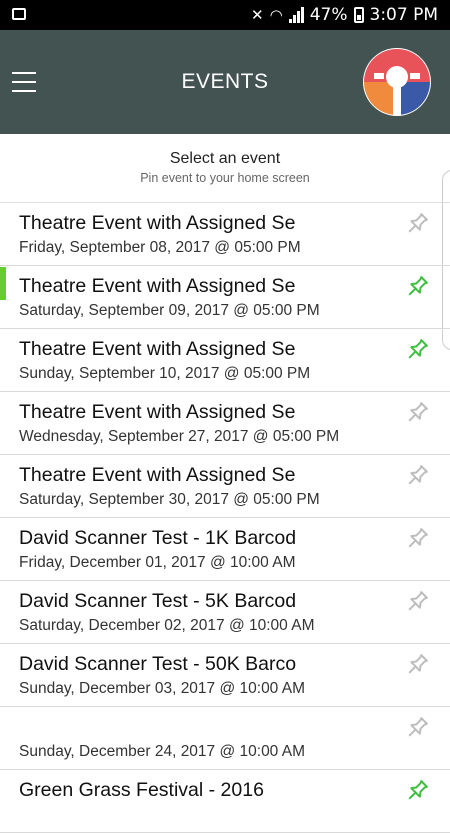 The image size is (450, 833). What do you see at coordinates (358, 15) in the screenshot?
I see `battery-icon` at bounding box center [358, 15].